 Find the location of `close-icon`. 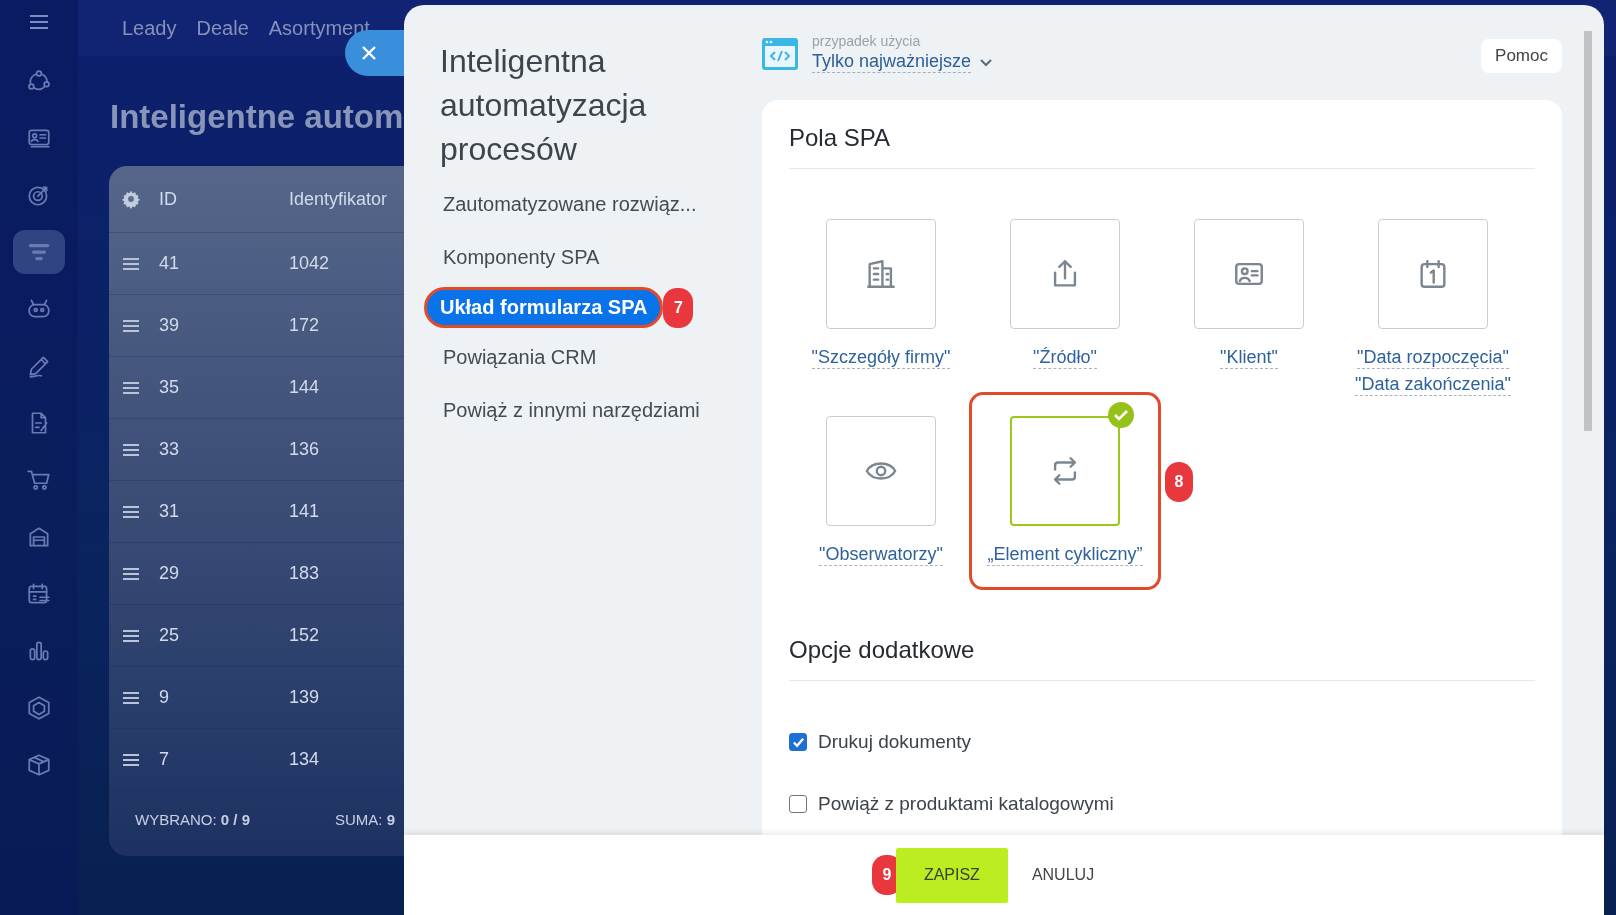

close-icon is located at coordinates (369, 53).